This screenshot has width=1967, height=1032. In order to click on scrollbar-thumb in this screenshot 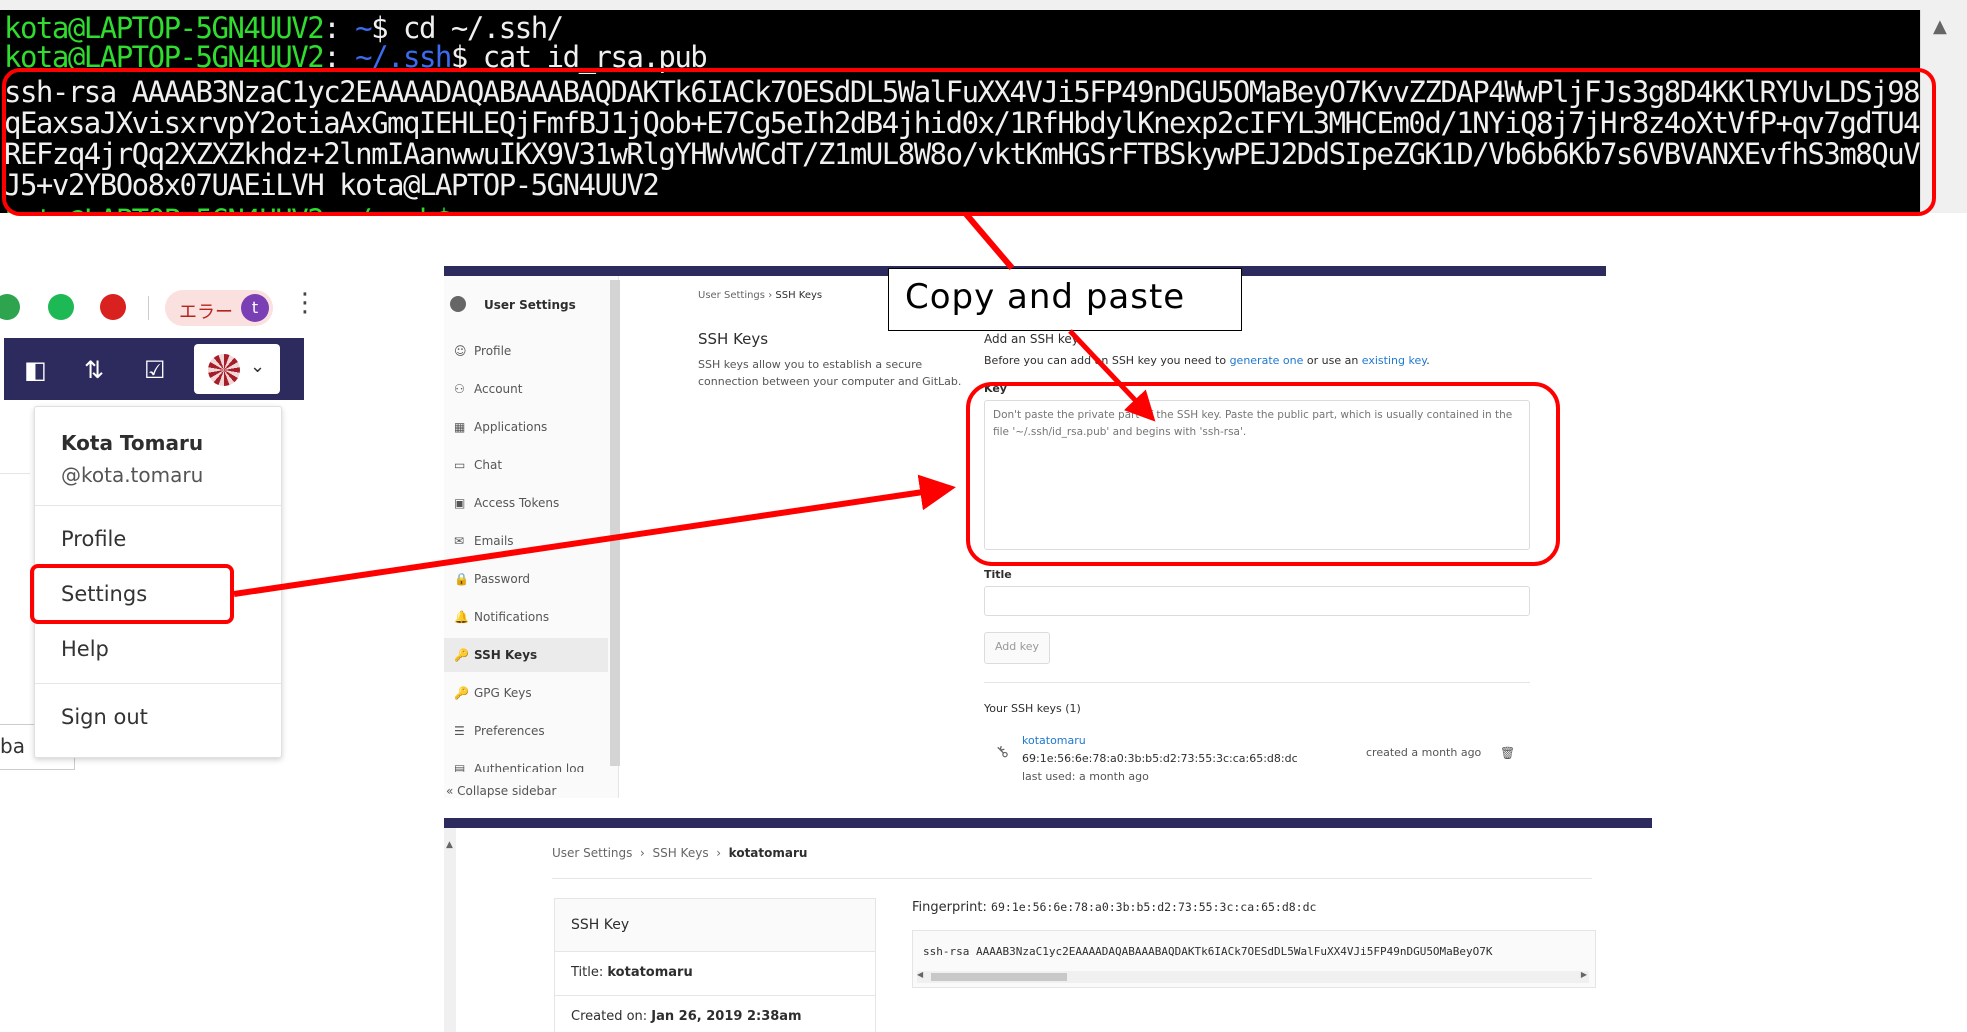, I will do `click(999, 977)`.